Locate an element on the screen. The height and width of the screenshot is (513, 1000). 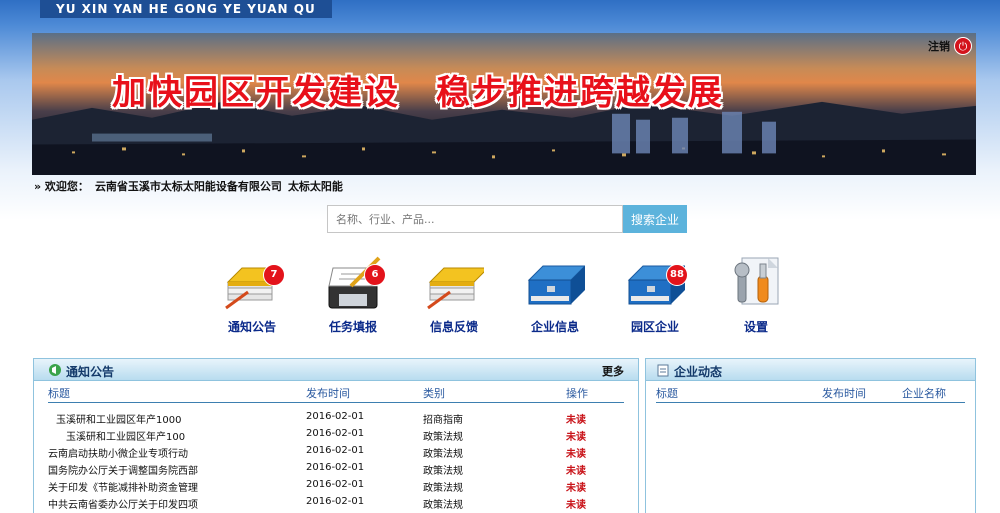
banner-slogan: 加快园区开发建设 稳步推进跨越发展 is located at coordinates (418, 93).